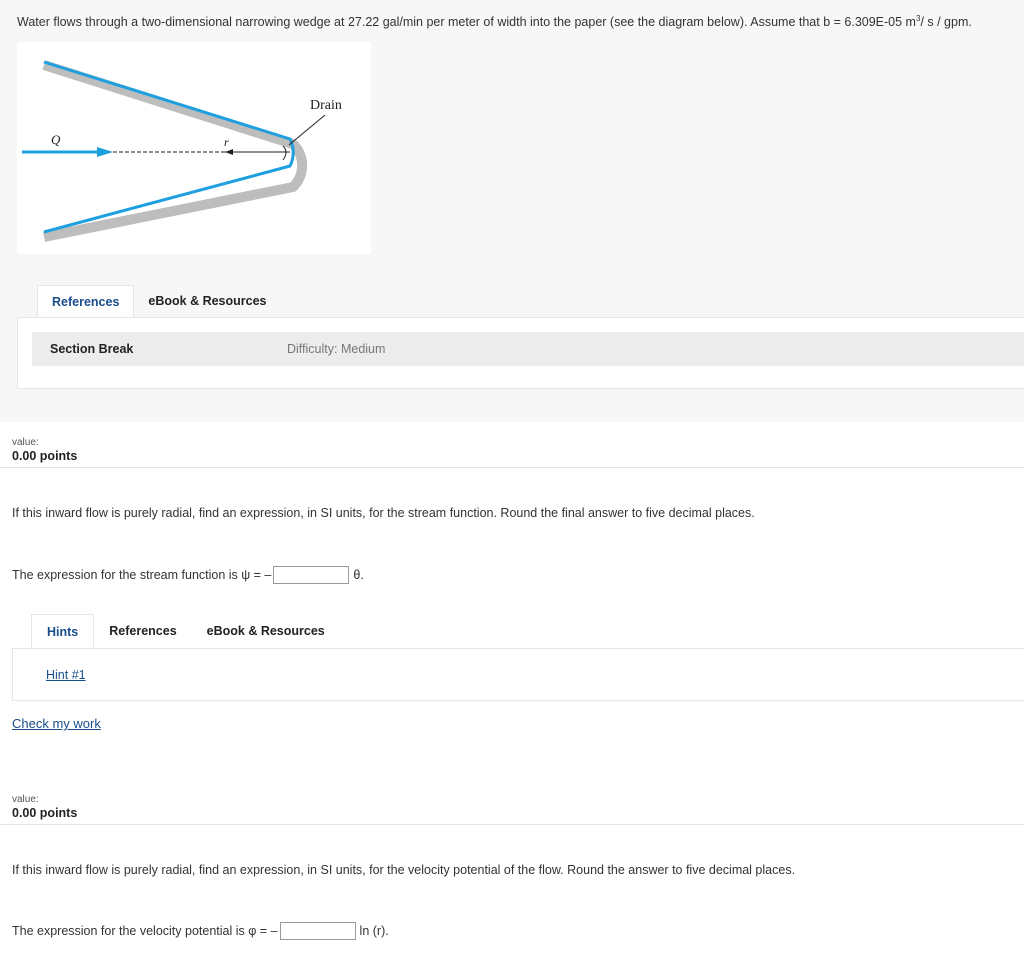 The image size is (1024, 953). Describe the element at coordinates (512, 824) in the screenshot. I see `q2-divider` at that location.